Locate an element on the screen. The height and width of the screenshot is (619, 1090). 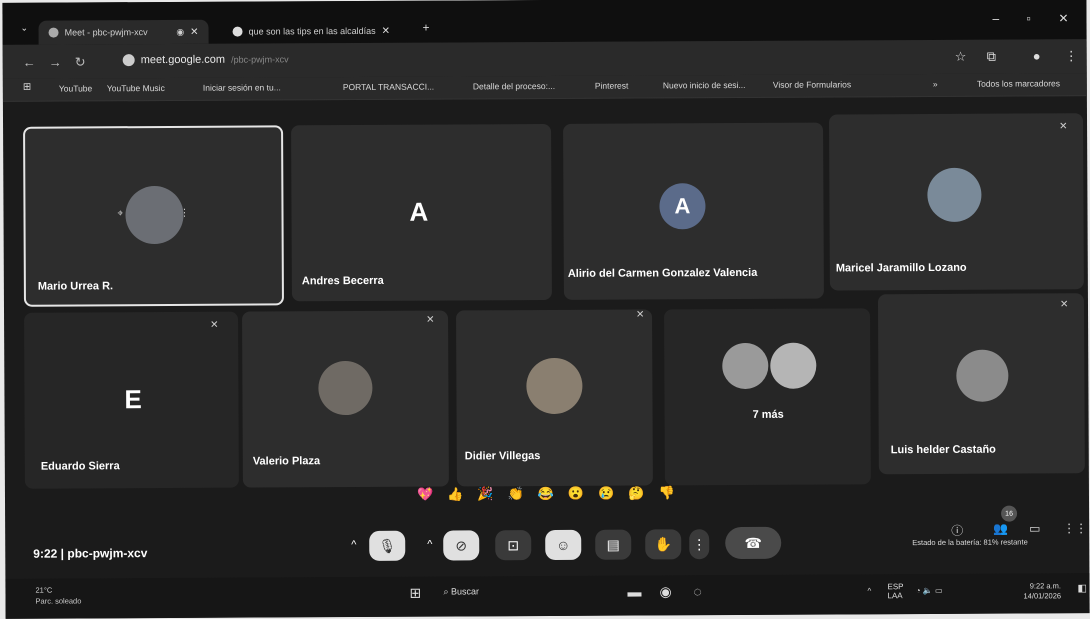
people-icon: 👥 is located at coordinates (1000, 529).